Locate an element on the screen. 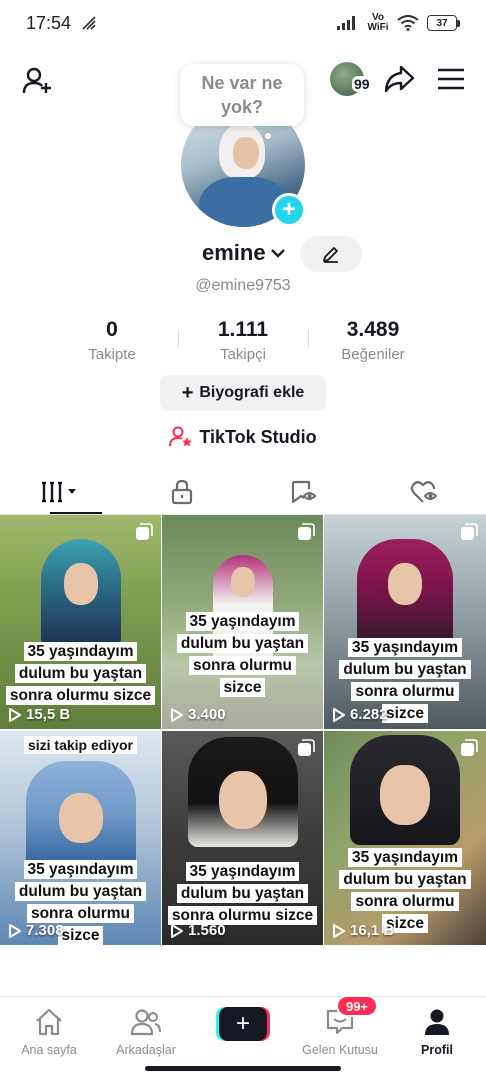 Image resolution: width=486 pixels, height=1080 pixels. nav-inbox-label: Gelen Kutusu is located at coordinates (340, 1050).